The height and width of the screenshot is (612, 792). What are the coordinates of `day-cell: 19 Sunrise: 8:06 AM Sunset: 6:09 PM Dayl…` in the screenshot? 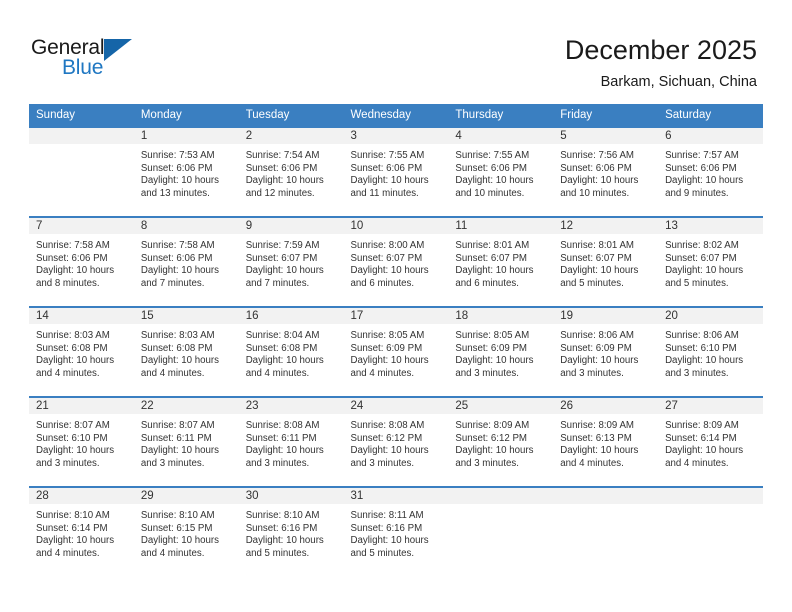 It's located at (606, 351).